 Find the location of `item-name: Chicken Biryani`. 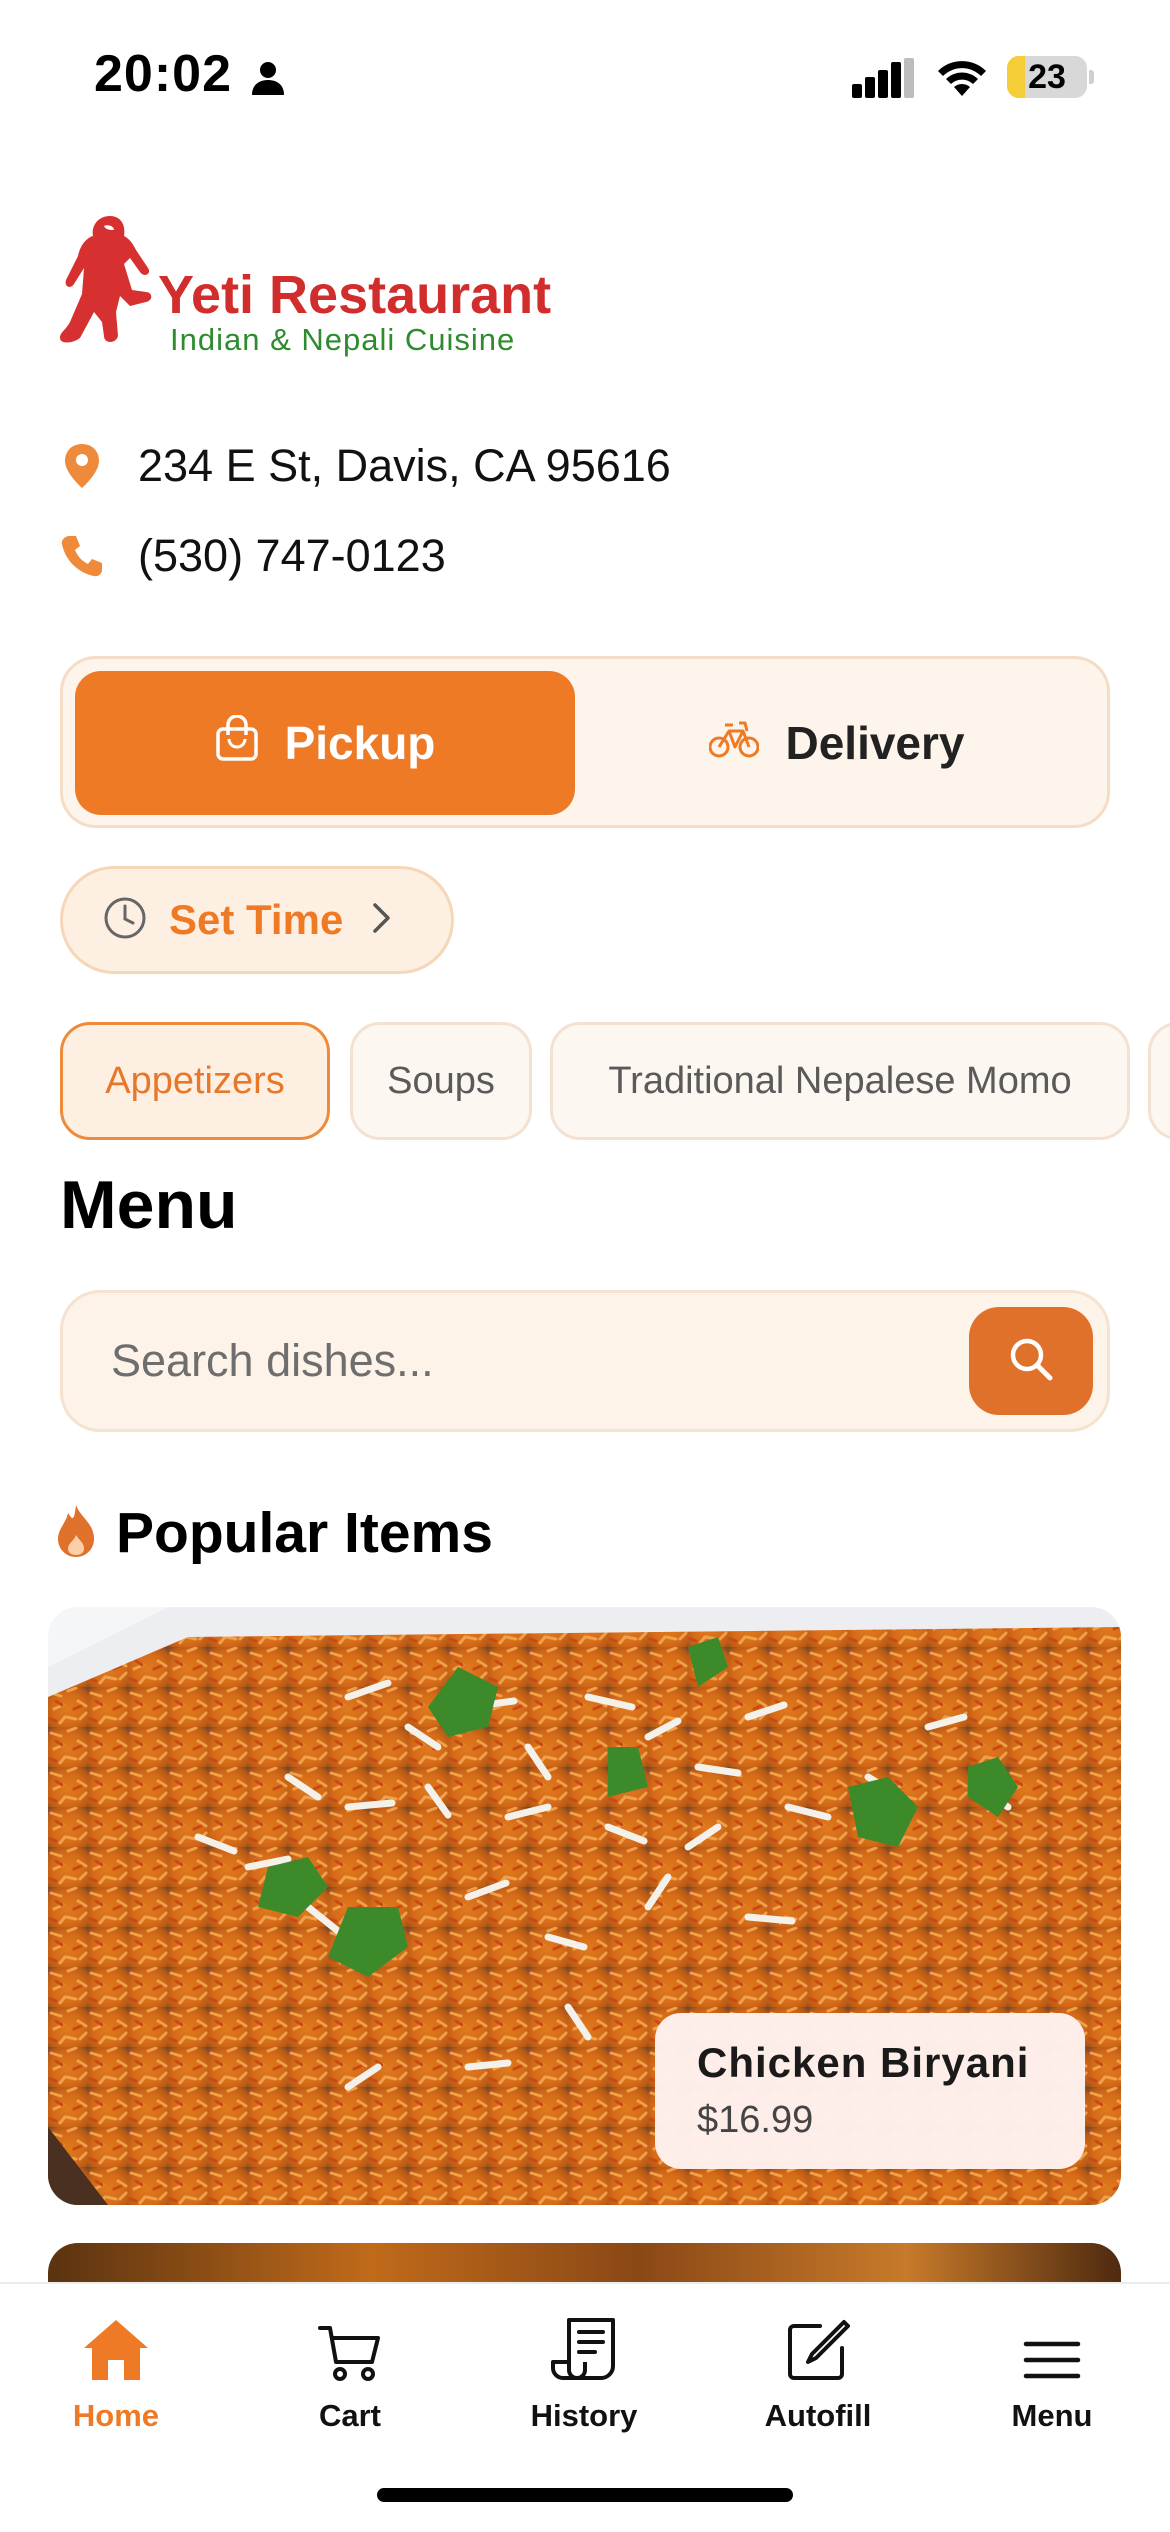

item-name: Chicken Biryani is located at coordinates (863, 2062).